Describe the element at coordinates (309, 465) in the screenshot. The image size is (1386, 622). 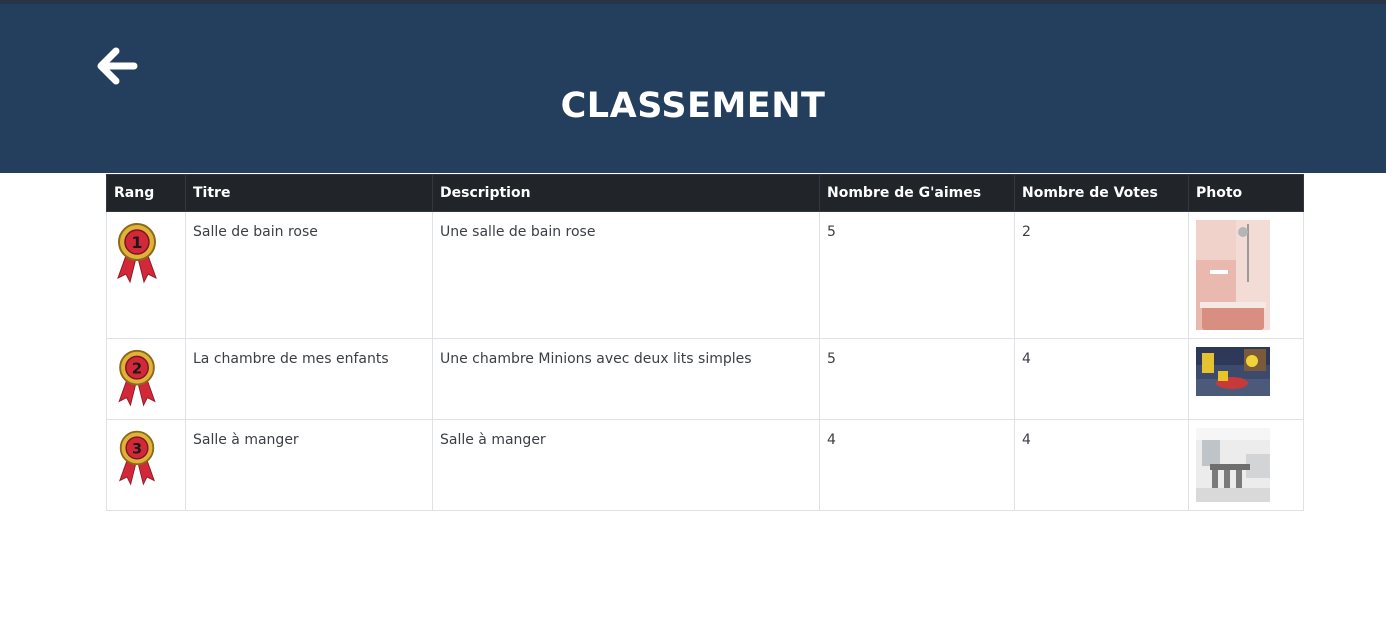
I see `title-cell: Salle à manger` at that location.